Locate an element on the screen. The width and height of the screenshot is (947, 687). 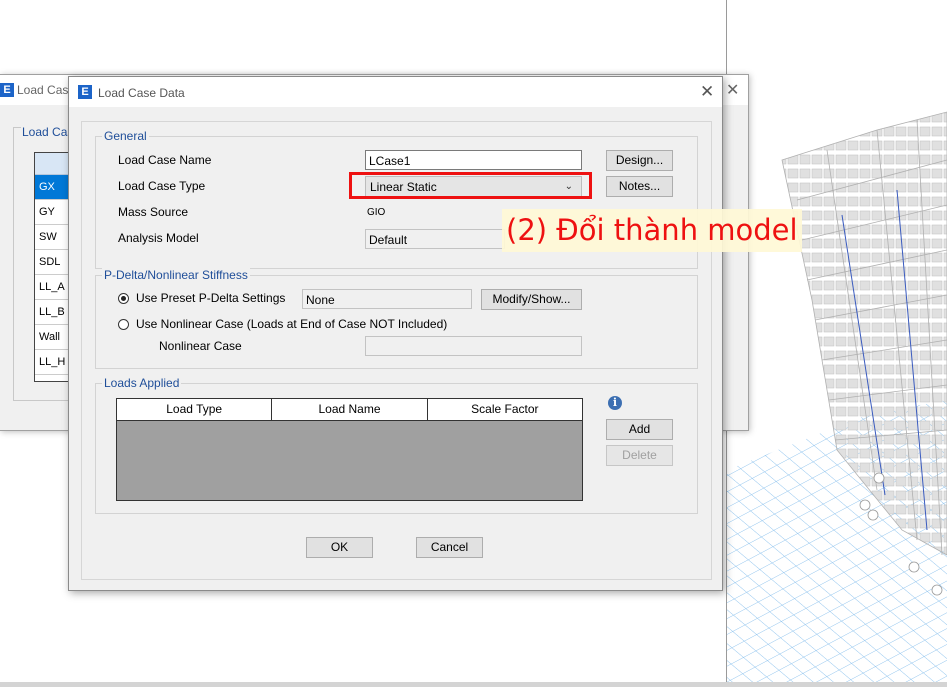
table-header: Load Type Load Name Scale Factor is located at coordinates (349, 410).